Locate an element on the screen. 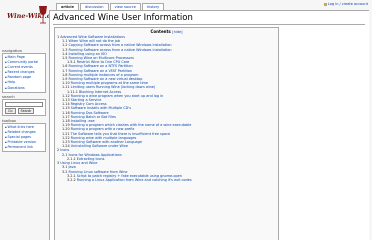 This screenshot has width=372, height=240. toc-hide-toggle: [hide] is located at coordinates (177, 32).